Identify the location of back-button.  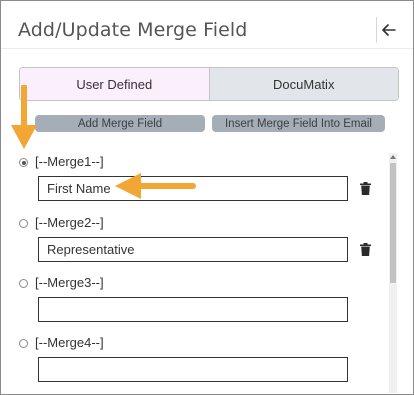
(388, 30).